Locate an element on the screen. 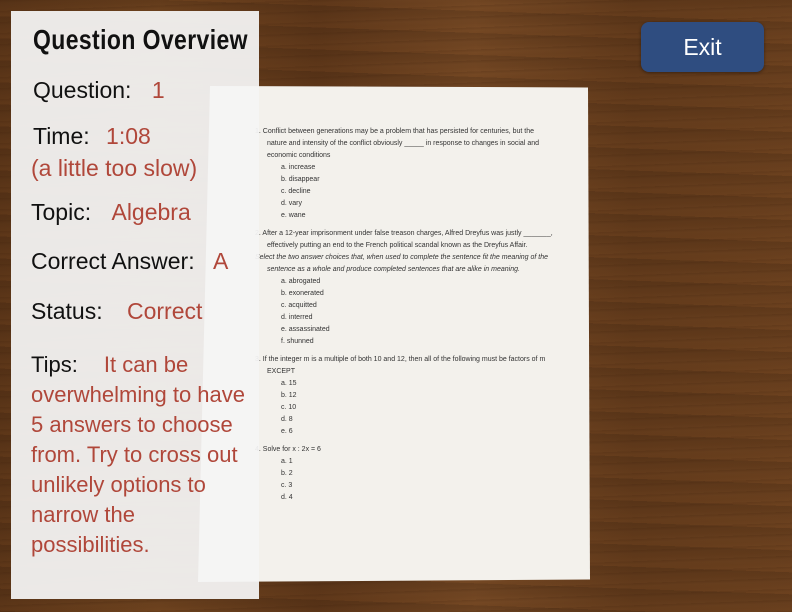  answer-choice: a. 15 is located at coordinates (289, 383).